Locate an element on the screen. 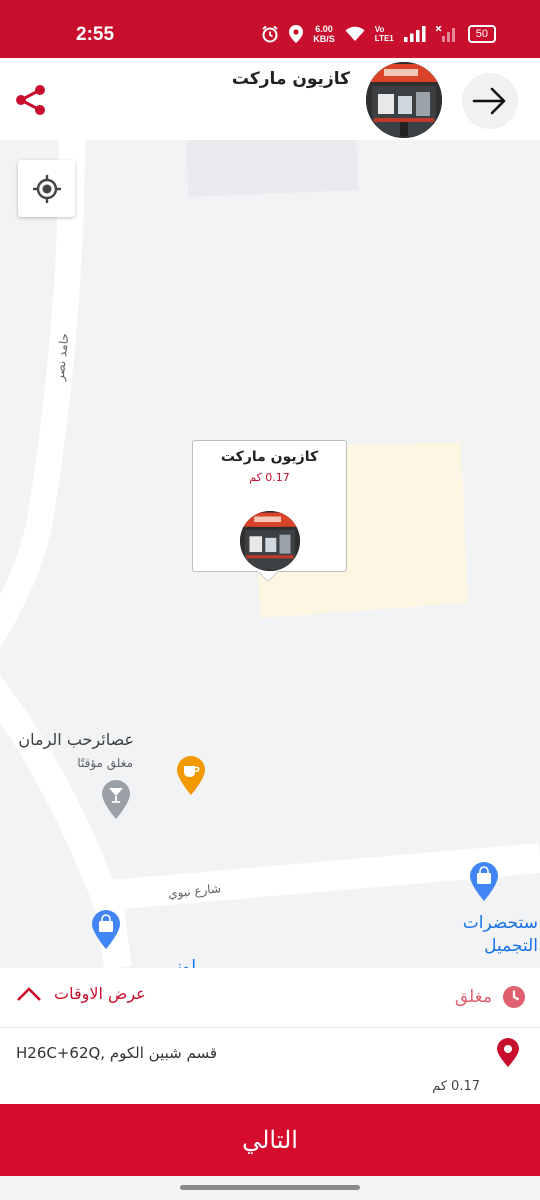 This screenshot has width=540, height=1200. open-status-label: مغلق is located at coordinates (473, 997).